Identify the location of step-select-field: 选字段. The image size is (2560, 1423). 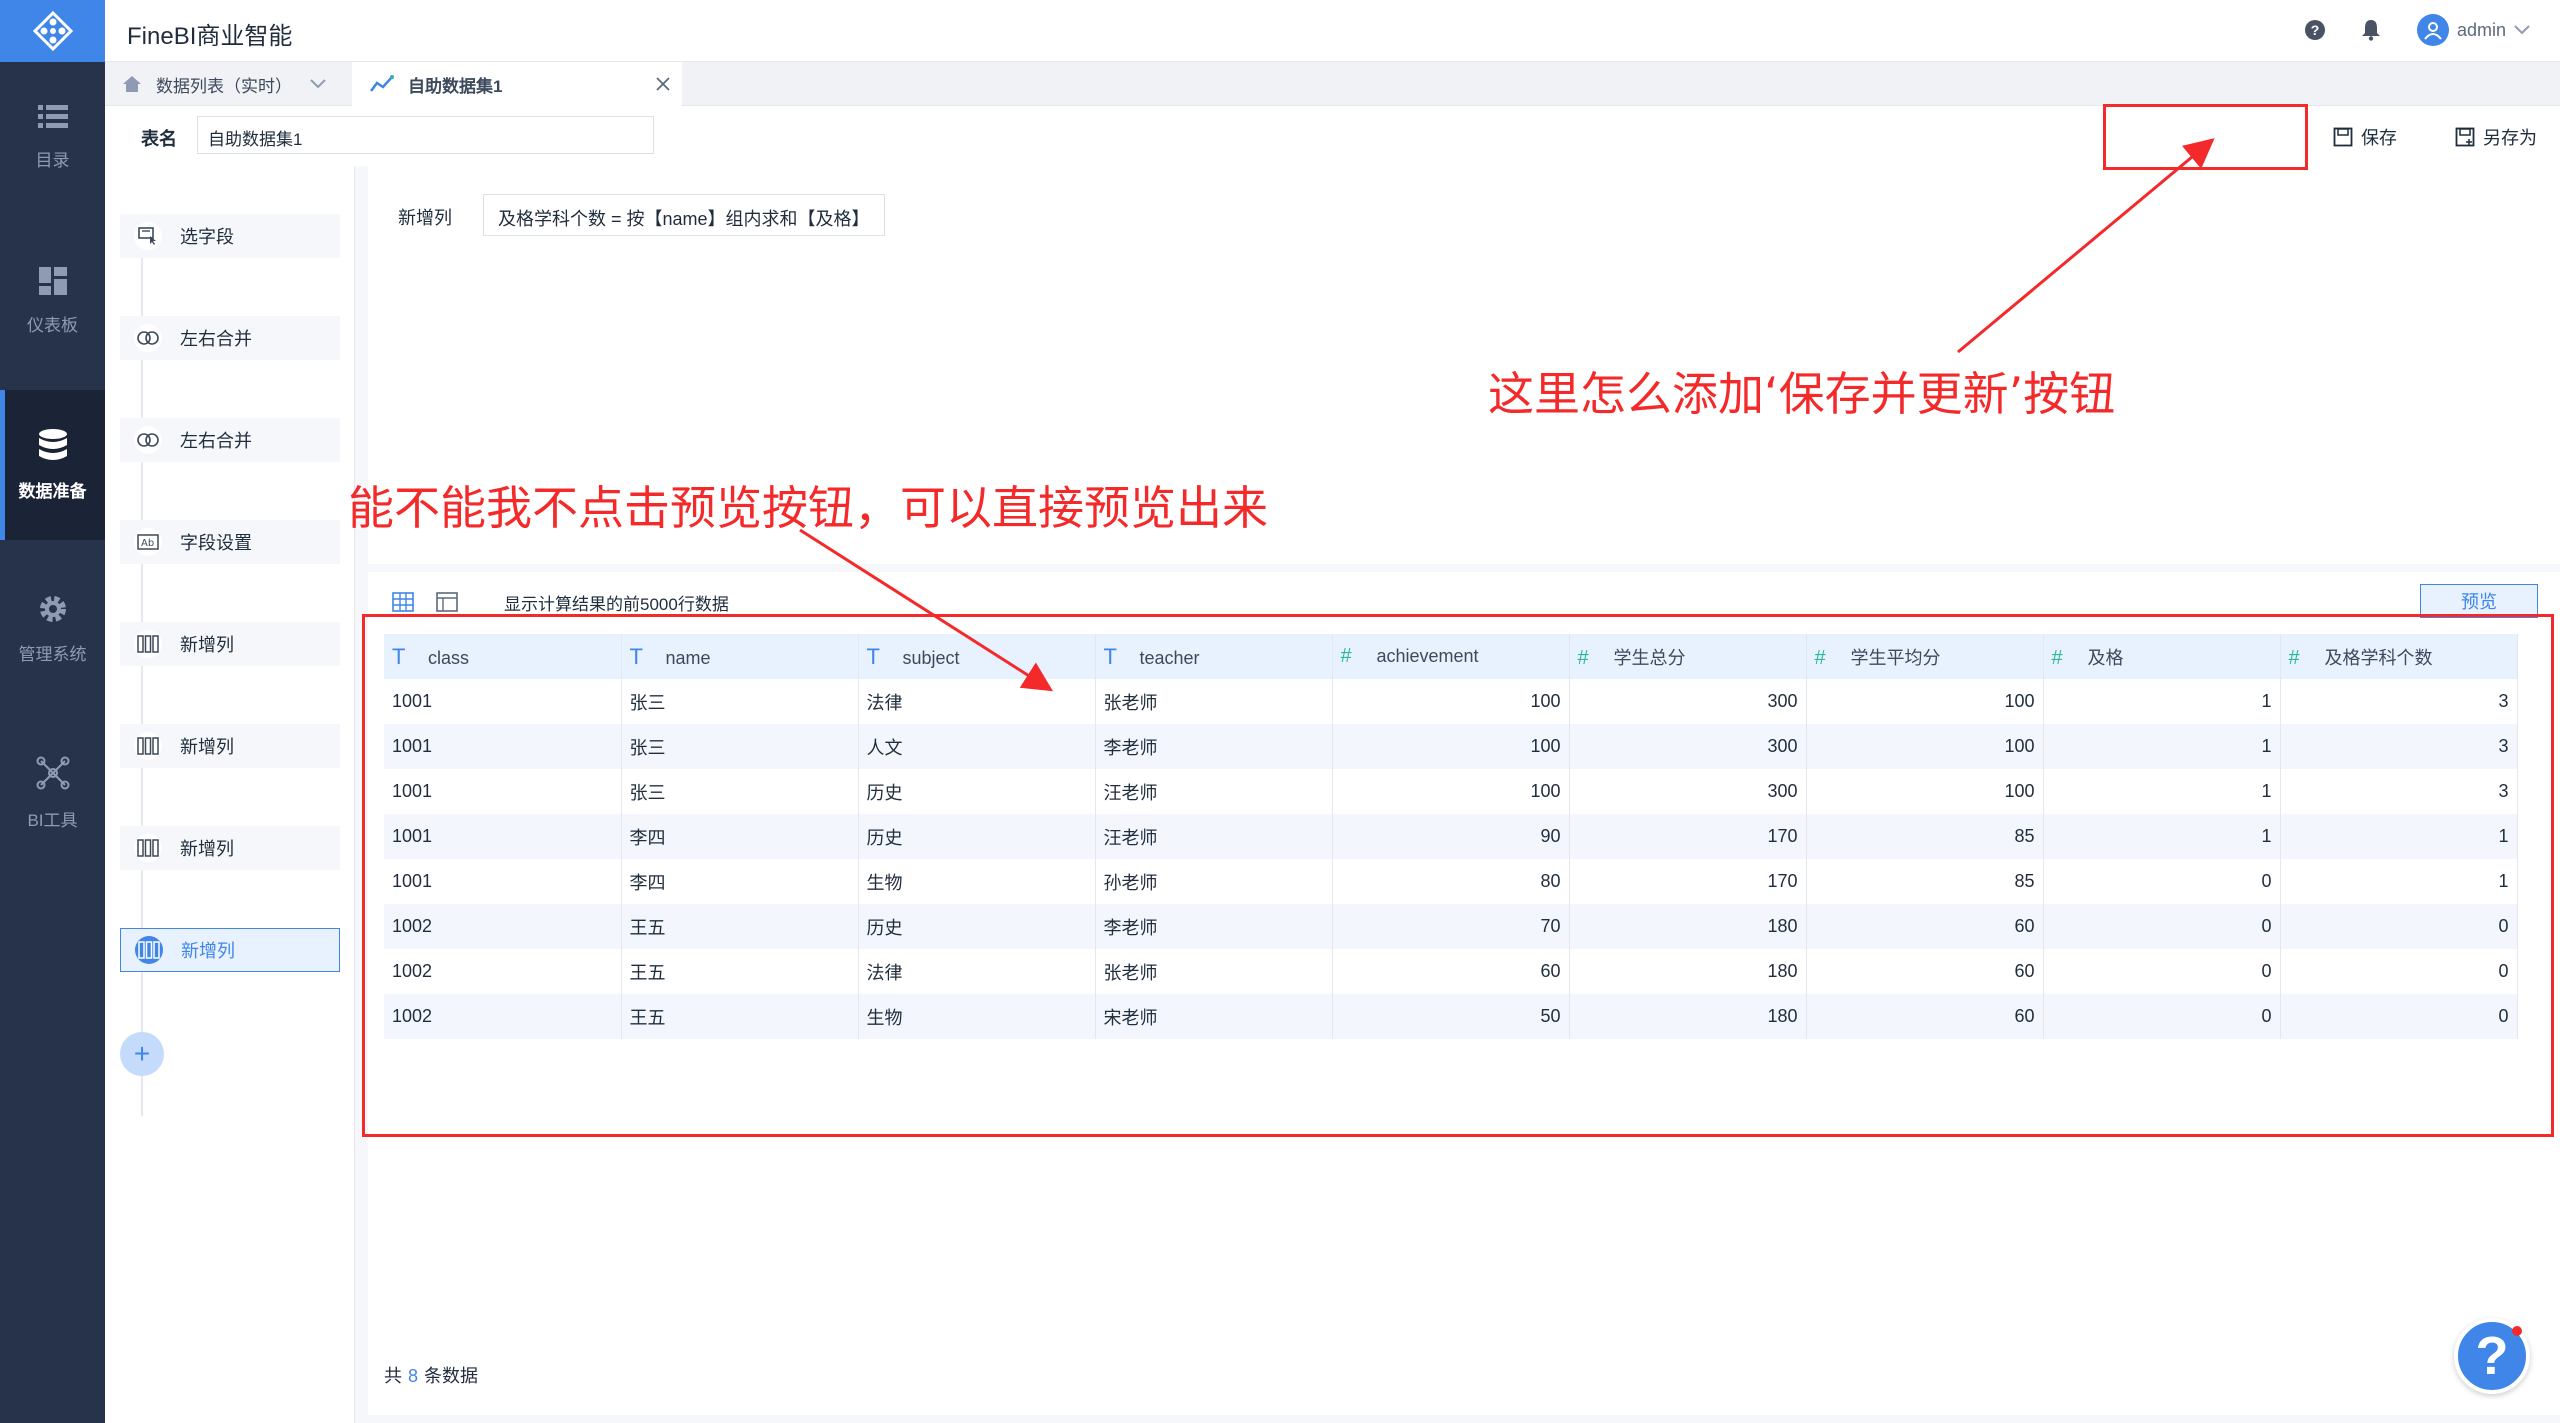
(230, 236).